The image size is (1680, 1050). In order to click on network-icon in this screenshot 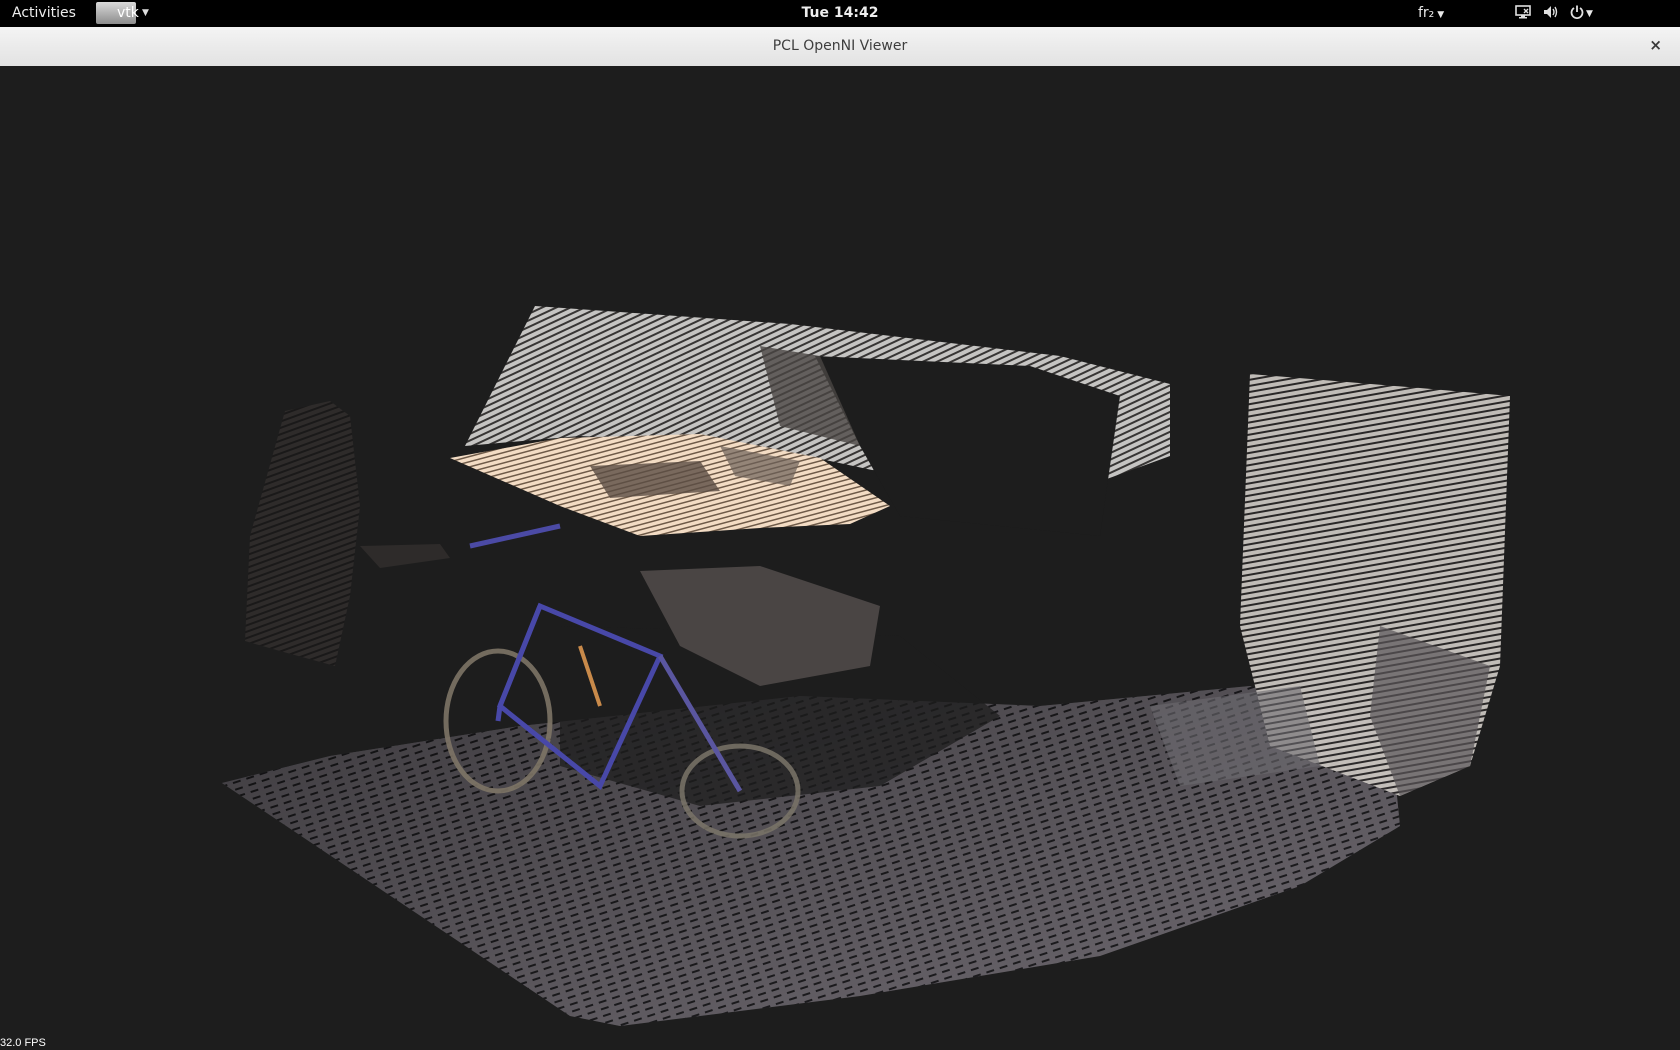, I will do `click(1523, 14)`.